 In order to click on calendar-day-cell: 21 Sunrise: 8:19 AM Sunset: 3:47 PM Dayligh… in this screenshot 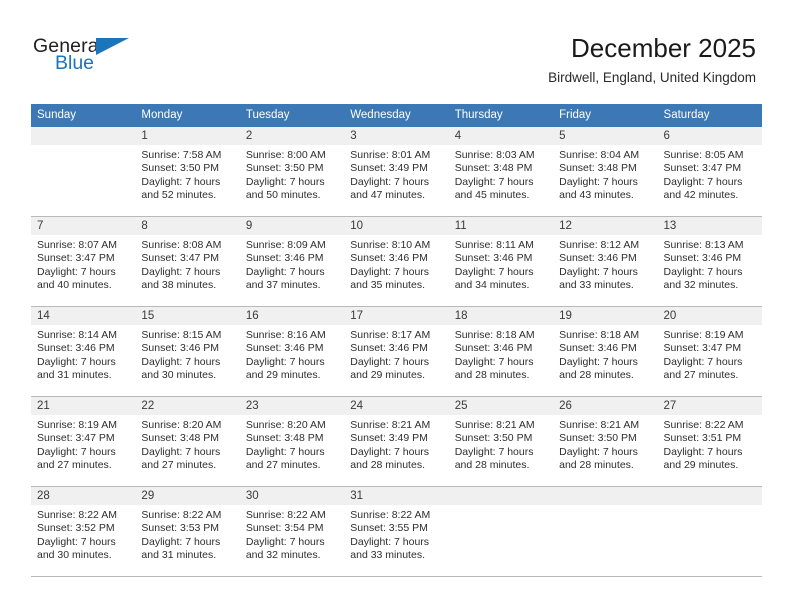, I will do `click(83, 441)`.